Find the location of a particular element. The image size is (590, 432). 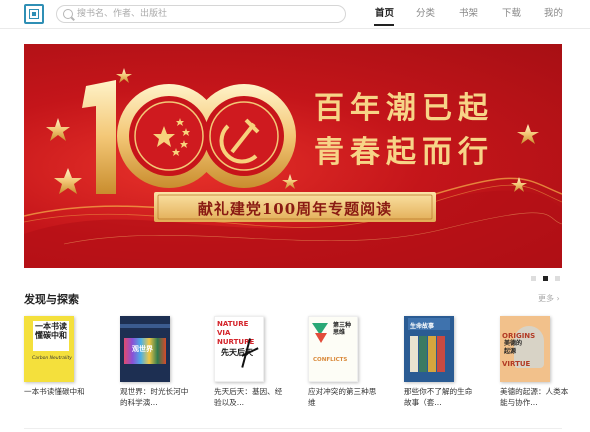

cover-title: 美德的起源 is located at coordinates (513, 347).